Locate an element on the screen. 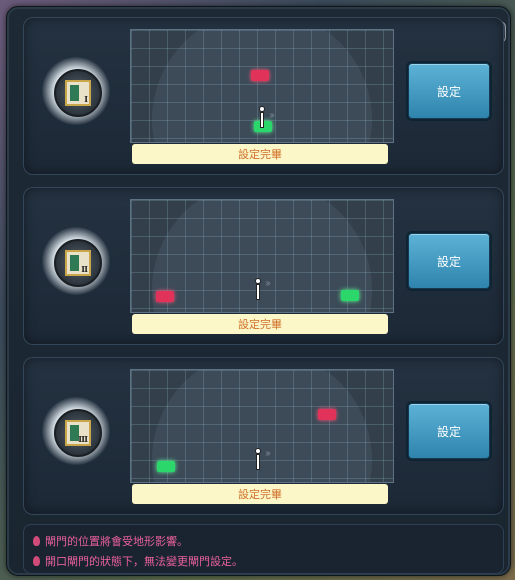  portal-medal-3: Ⅲ is located at coordinates (76, 431).